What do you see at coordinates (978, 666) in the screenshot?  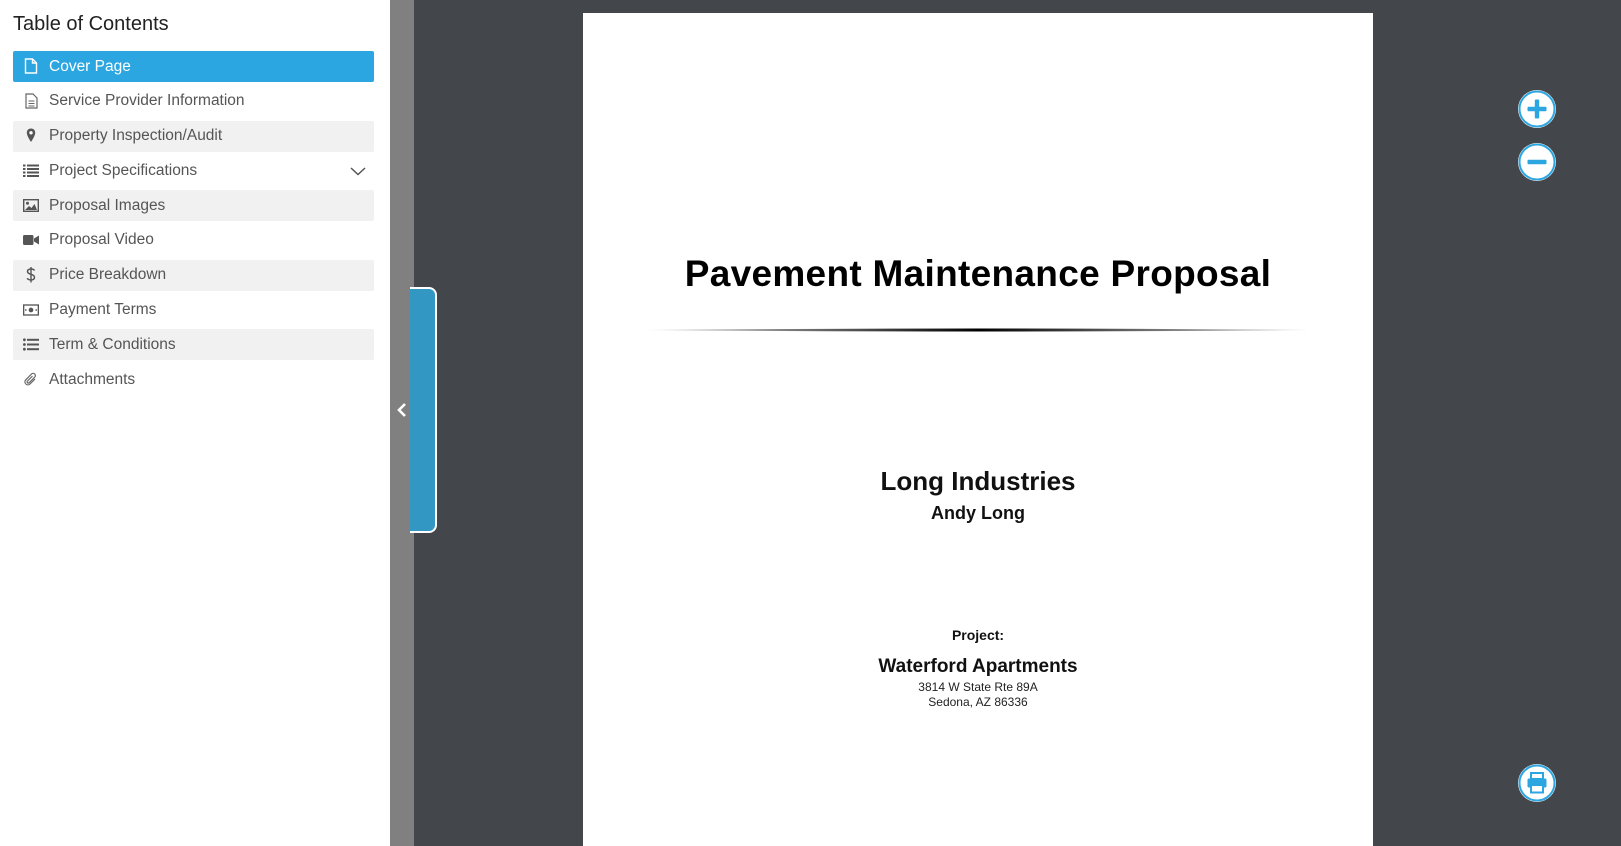 I see `project-name: Waterford Apartments` at bounding box center [978, 666].